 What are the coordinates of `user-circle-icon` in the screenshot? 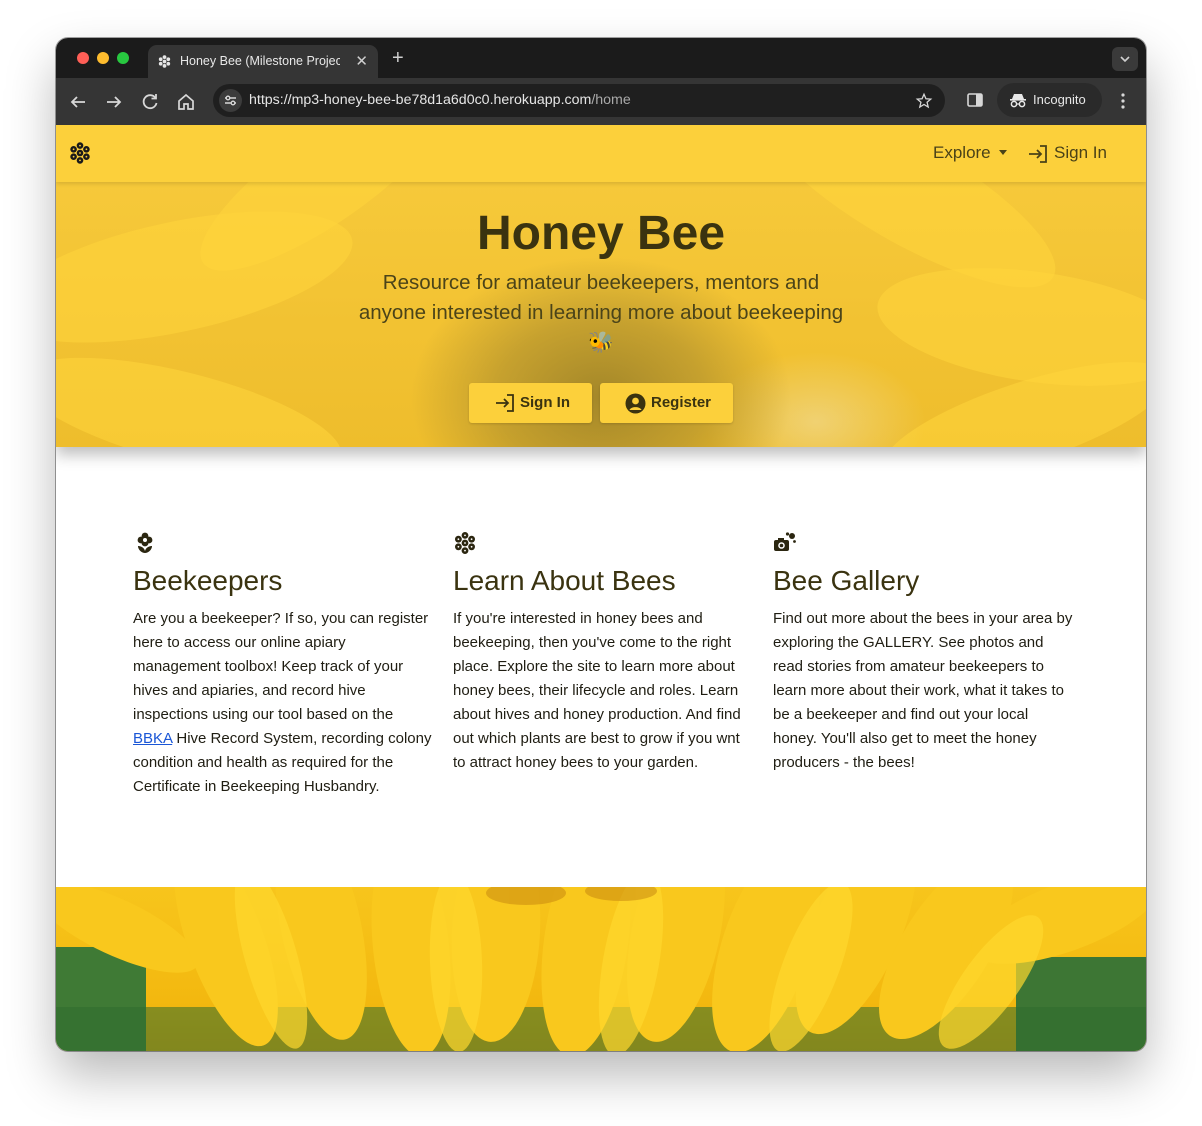 It's located at (635, 403).